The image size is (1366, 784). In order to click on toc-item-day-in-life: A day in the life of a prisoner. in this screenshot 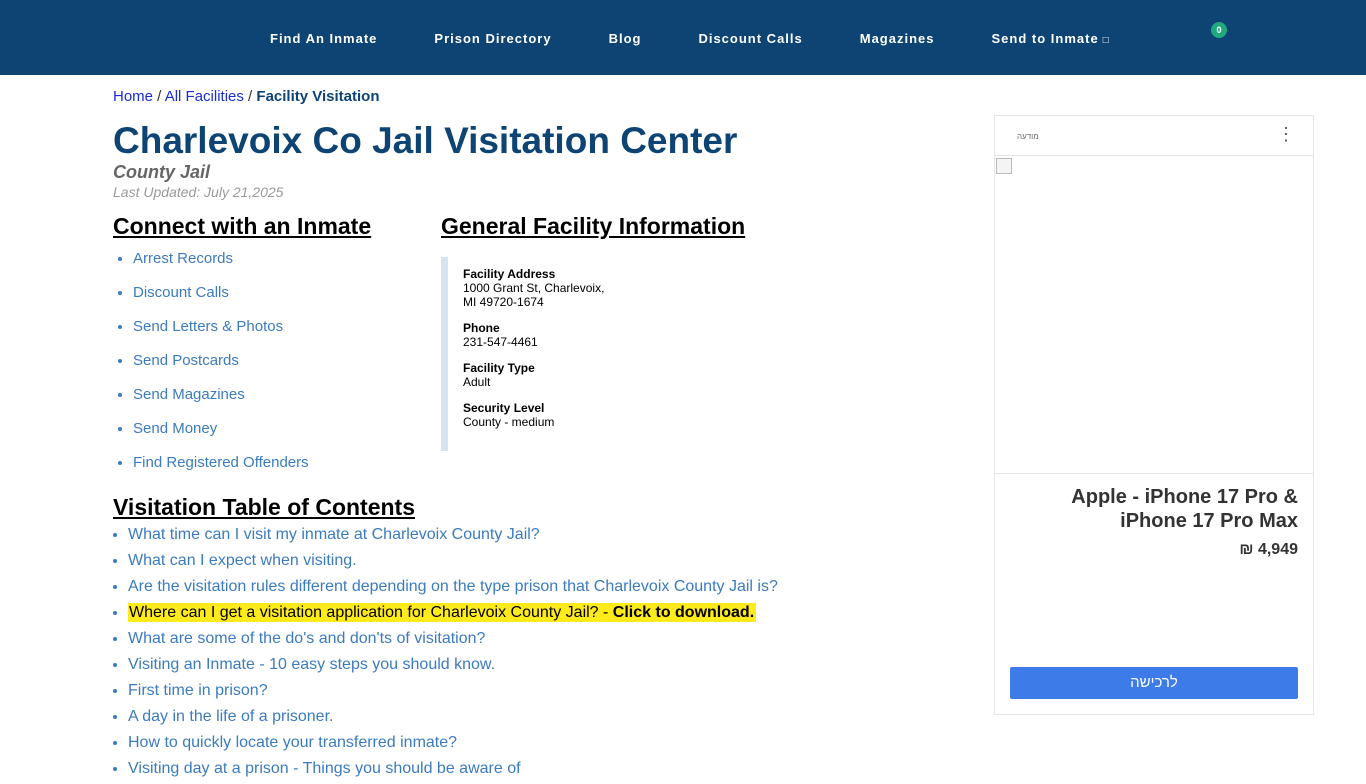, I will do `click(453, 719)`.